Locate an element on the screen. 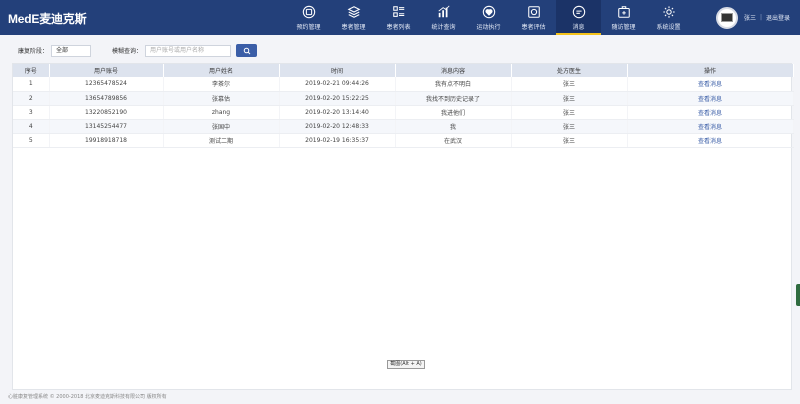 The width and height of the screenshot is (800, 404). fuzzy-search-label: 模糊查询： is located at coordinates (127, 51).